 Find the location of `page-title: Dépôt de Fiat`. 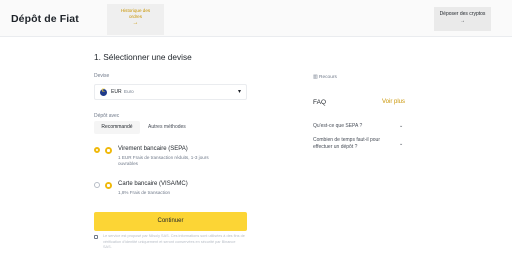

page-title: Dépôt de Fiat is located at coordinates (45, 19).